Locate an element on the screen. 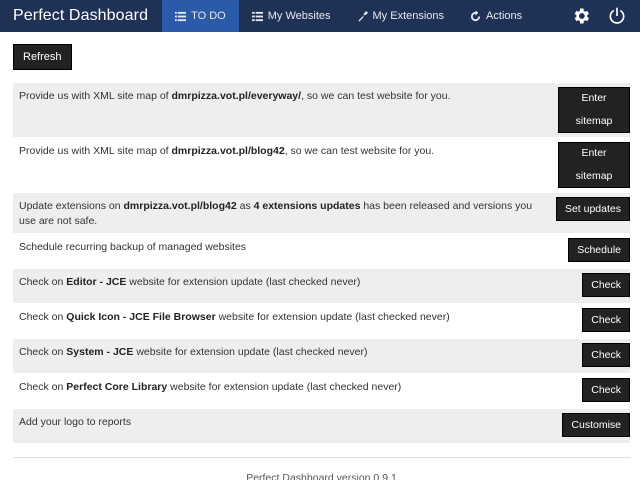 Image resolution: width=640 pixels, height=480 pixels. tab-my-extensions: My Extensions is located at coordinates (401, 16).